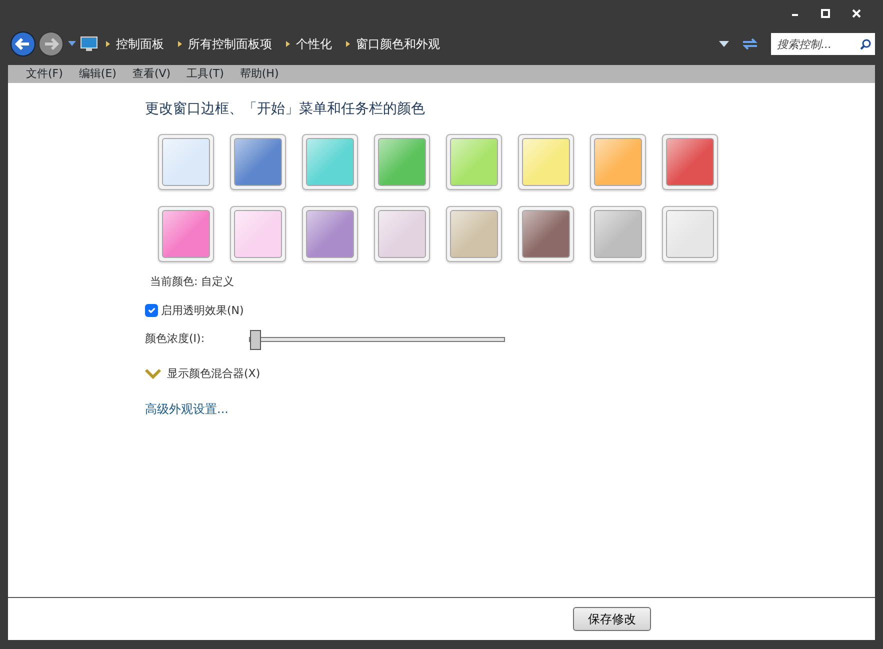 The width and height of the screenshot is (883, 649). What do you see at coordinates (97, 74) in the screenshot?
I see `menu-item: 编辑(E)` at bounding box center [97, 74].